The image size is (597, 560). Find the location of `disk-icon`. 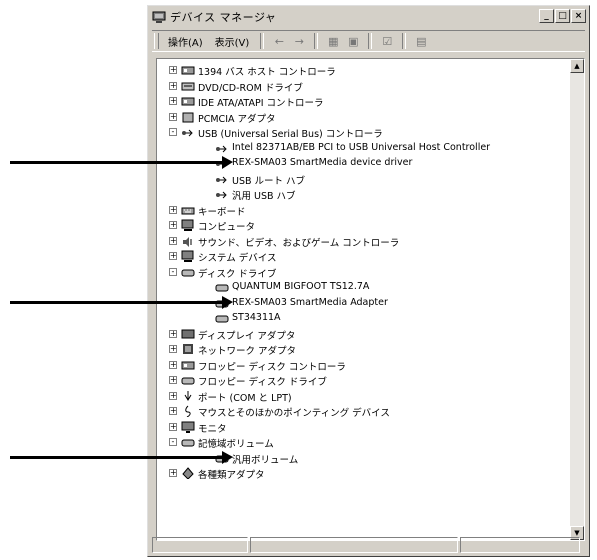

disk-icon is located at coordinates (222, 319).